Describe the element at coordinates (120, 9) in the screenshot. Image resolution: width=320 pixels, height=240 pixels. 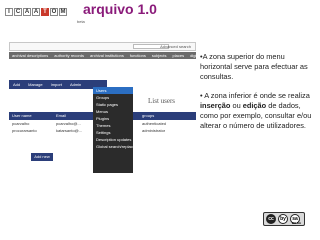
I see `app-title: arquivo 1.0` at that location.